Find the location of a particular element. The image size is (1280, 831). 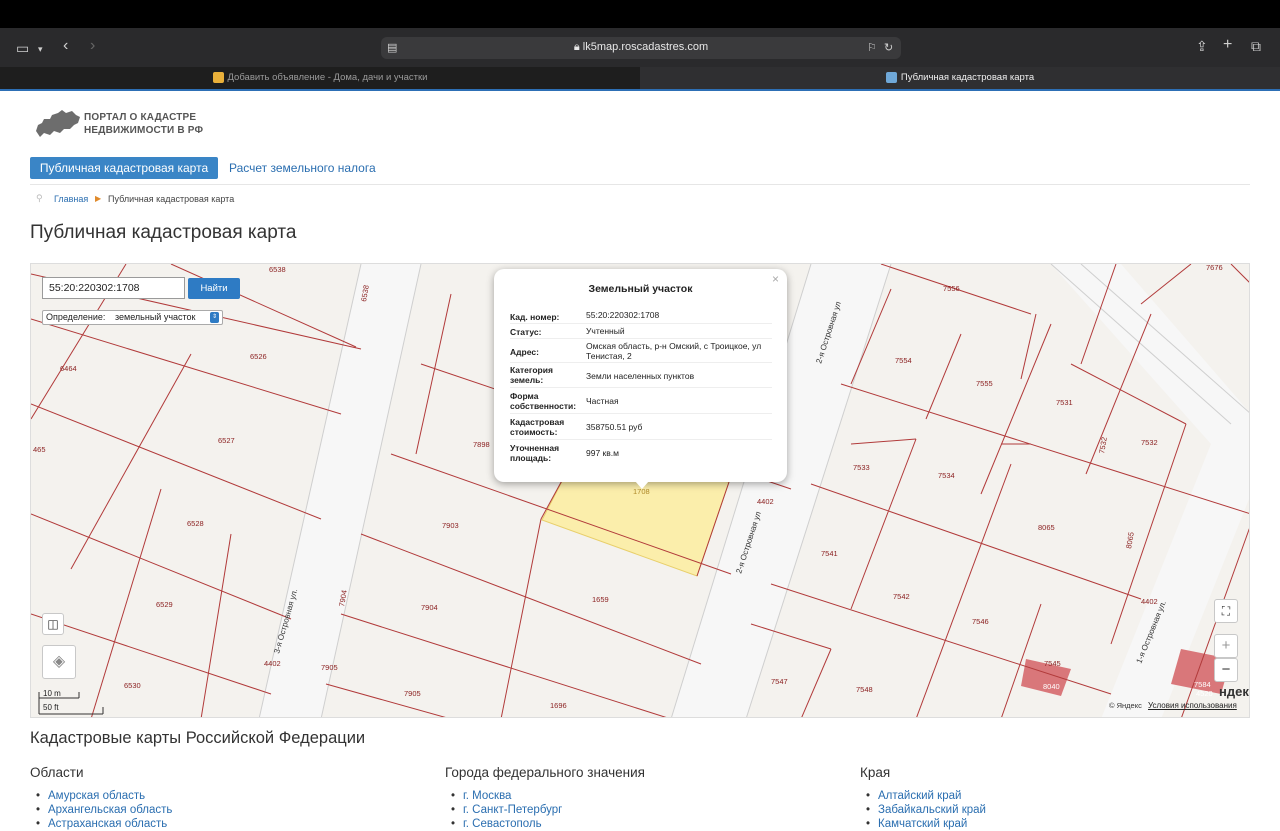

parcel-number: 7542 is located at coordinates (901, 596).